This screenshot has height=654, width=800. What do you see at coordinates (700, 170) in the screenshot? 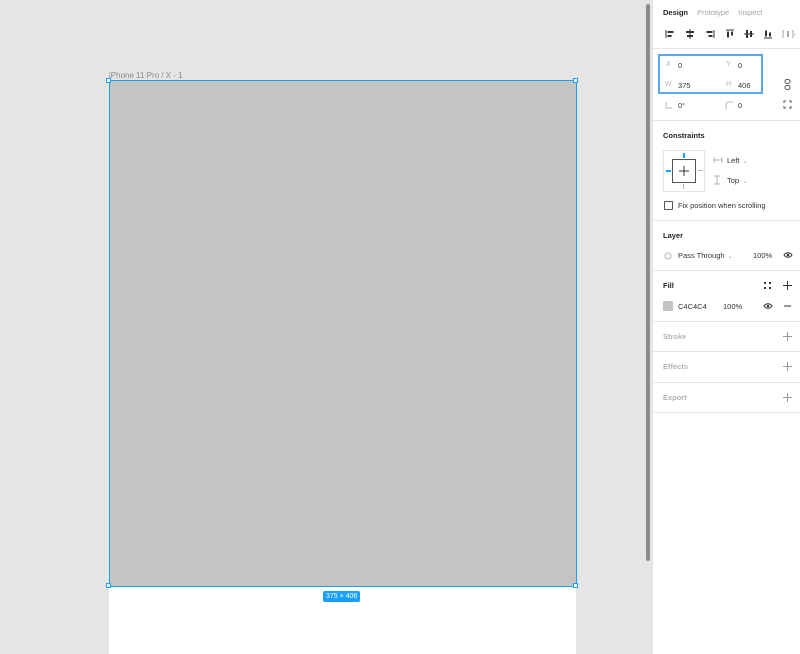
I see `constraint-right-bar` at bounding box center [700, 170].